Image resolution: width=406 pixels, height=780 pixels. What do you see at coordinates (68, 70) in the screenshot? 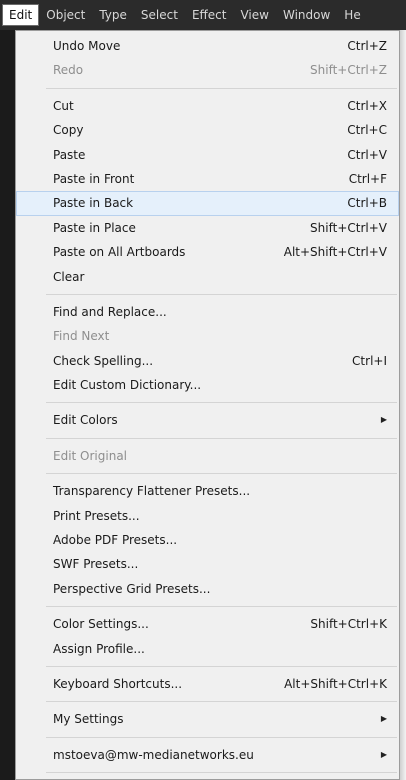
I see `menu-item-label: Redo` at bounding box center [68, 70].